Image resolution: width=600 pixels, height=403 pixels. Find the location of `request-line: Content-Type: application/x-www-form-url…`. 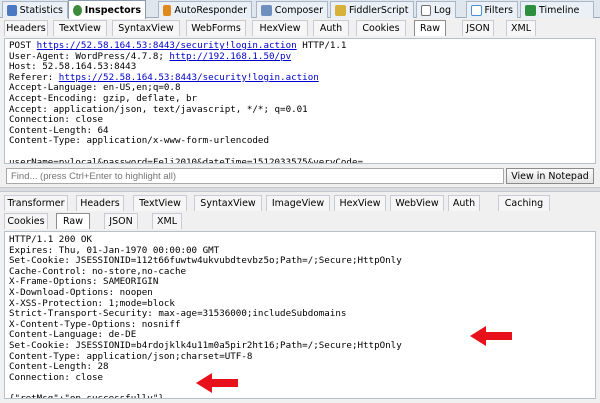

request-line: Content-Type: application/x-www-form-url… is located at coordinates (300, 141).